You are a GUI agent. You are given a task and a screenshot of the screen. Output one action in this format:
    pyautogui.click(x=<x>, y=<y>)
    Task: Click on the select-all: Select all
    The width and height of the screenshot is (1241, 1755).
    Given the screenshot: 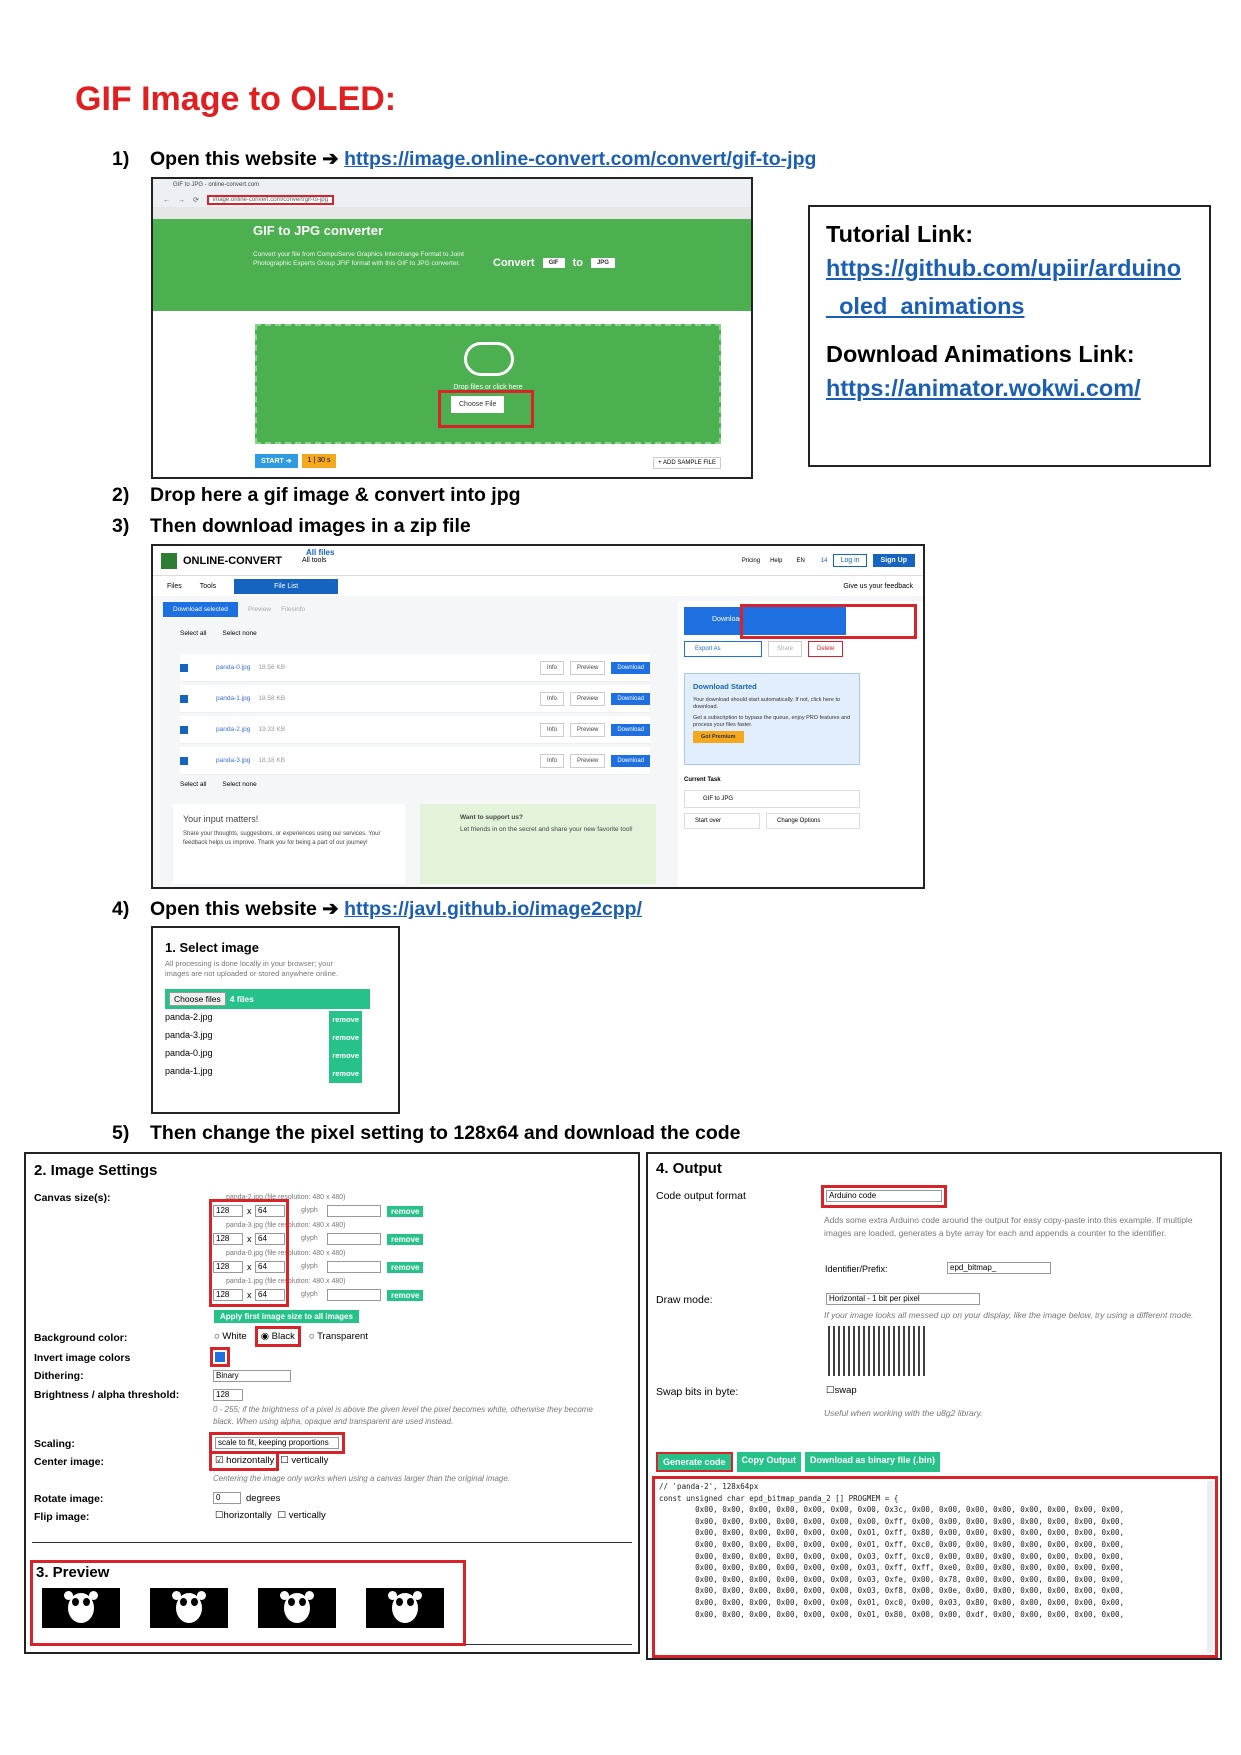 What is the action you would take?
    pyautogui.click(x=193, y=633)
    